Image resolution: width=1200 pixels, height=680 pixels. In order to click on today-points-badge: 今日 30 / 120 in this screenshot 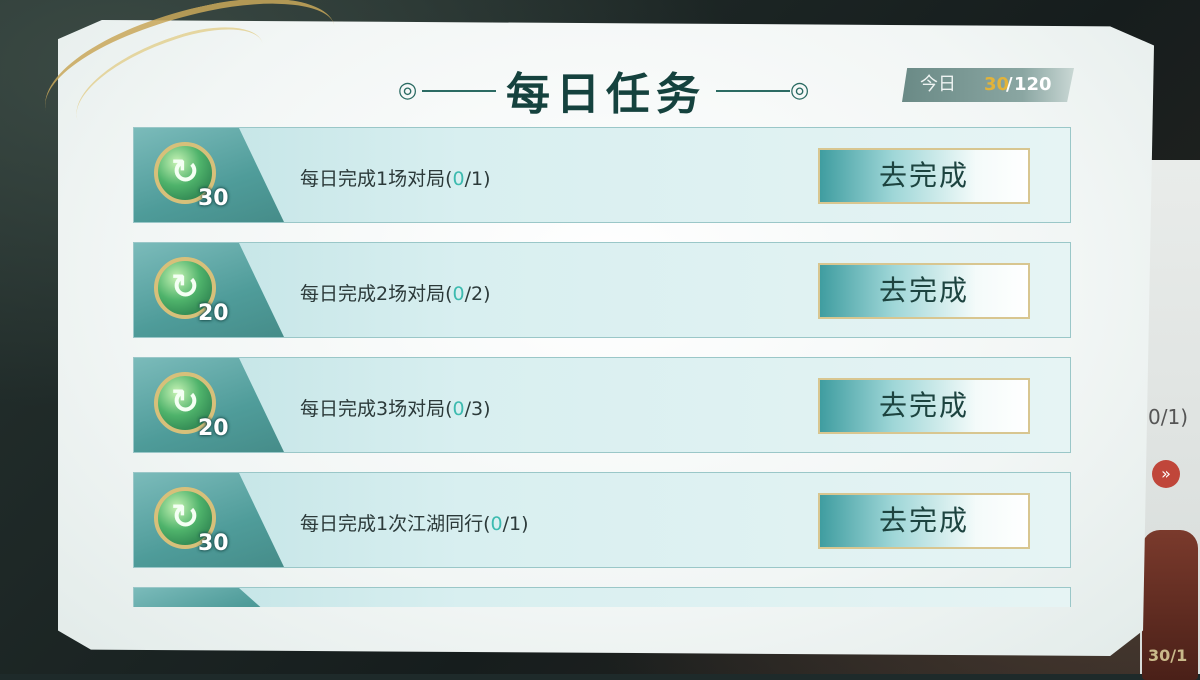, I will do `click(988, 85)`.